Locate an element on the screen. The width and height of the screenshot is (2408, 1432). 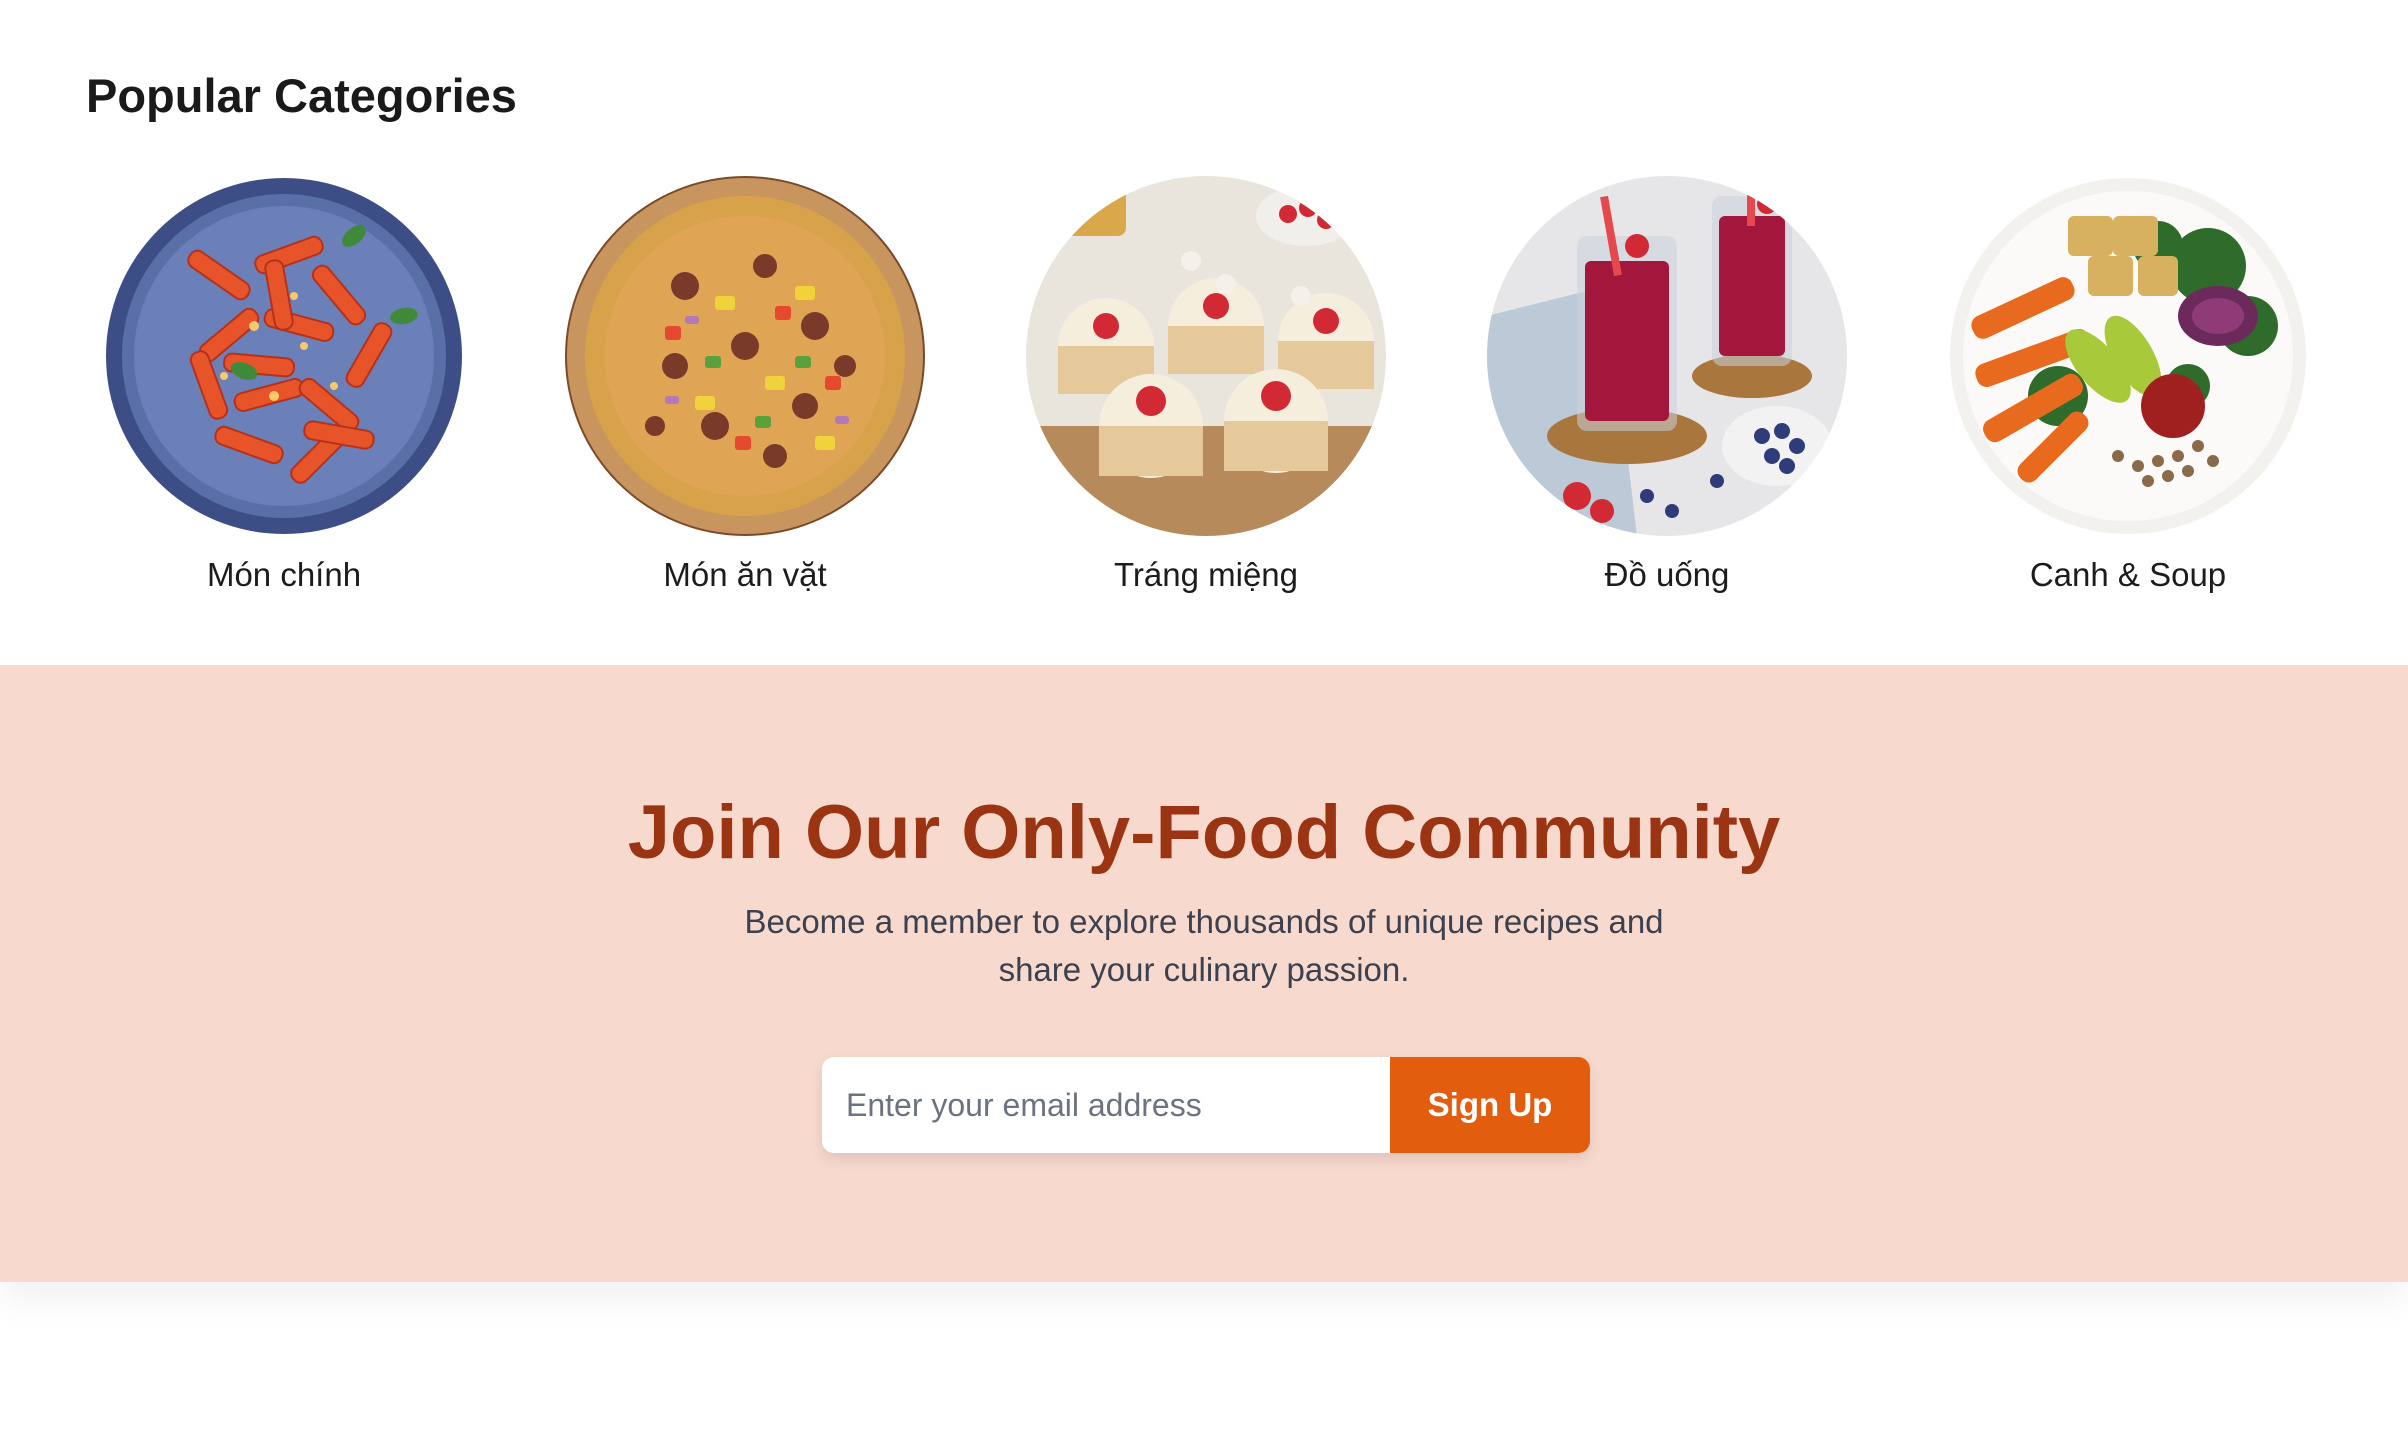
category-label: Tráng miệng is located at coordinates (1206, 574).